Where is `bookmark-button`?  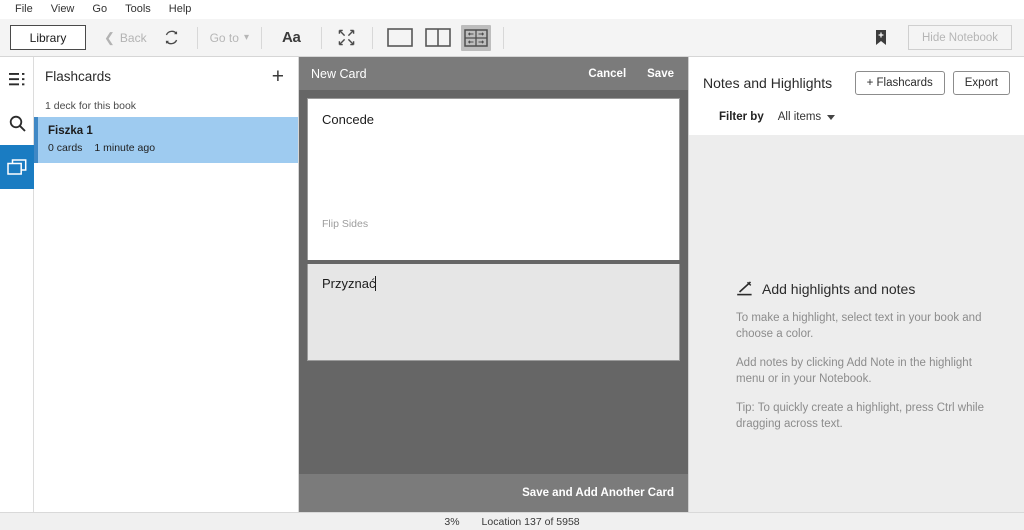
bookmark-button is located at coordinates (881, 38).